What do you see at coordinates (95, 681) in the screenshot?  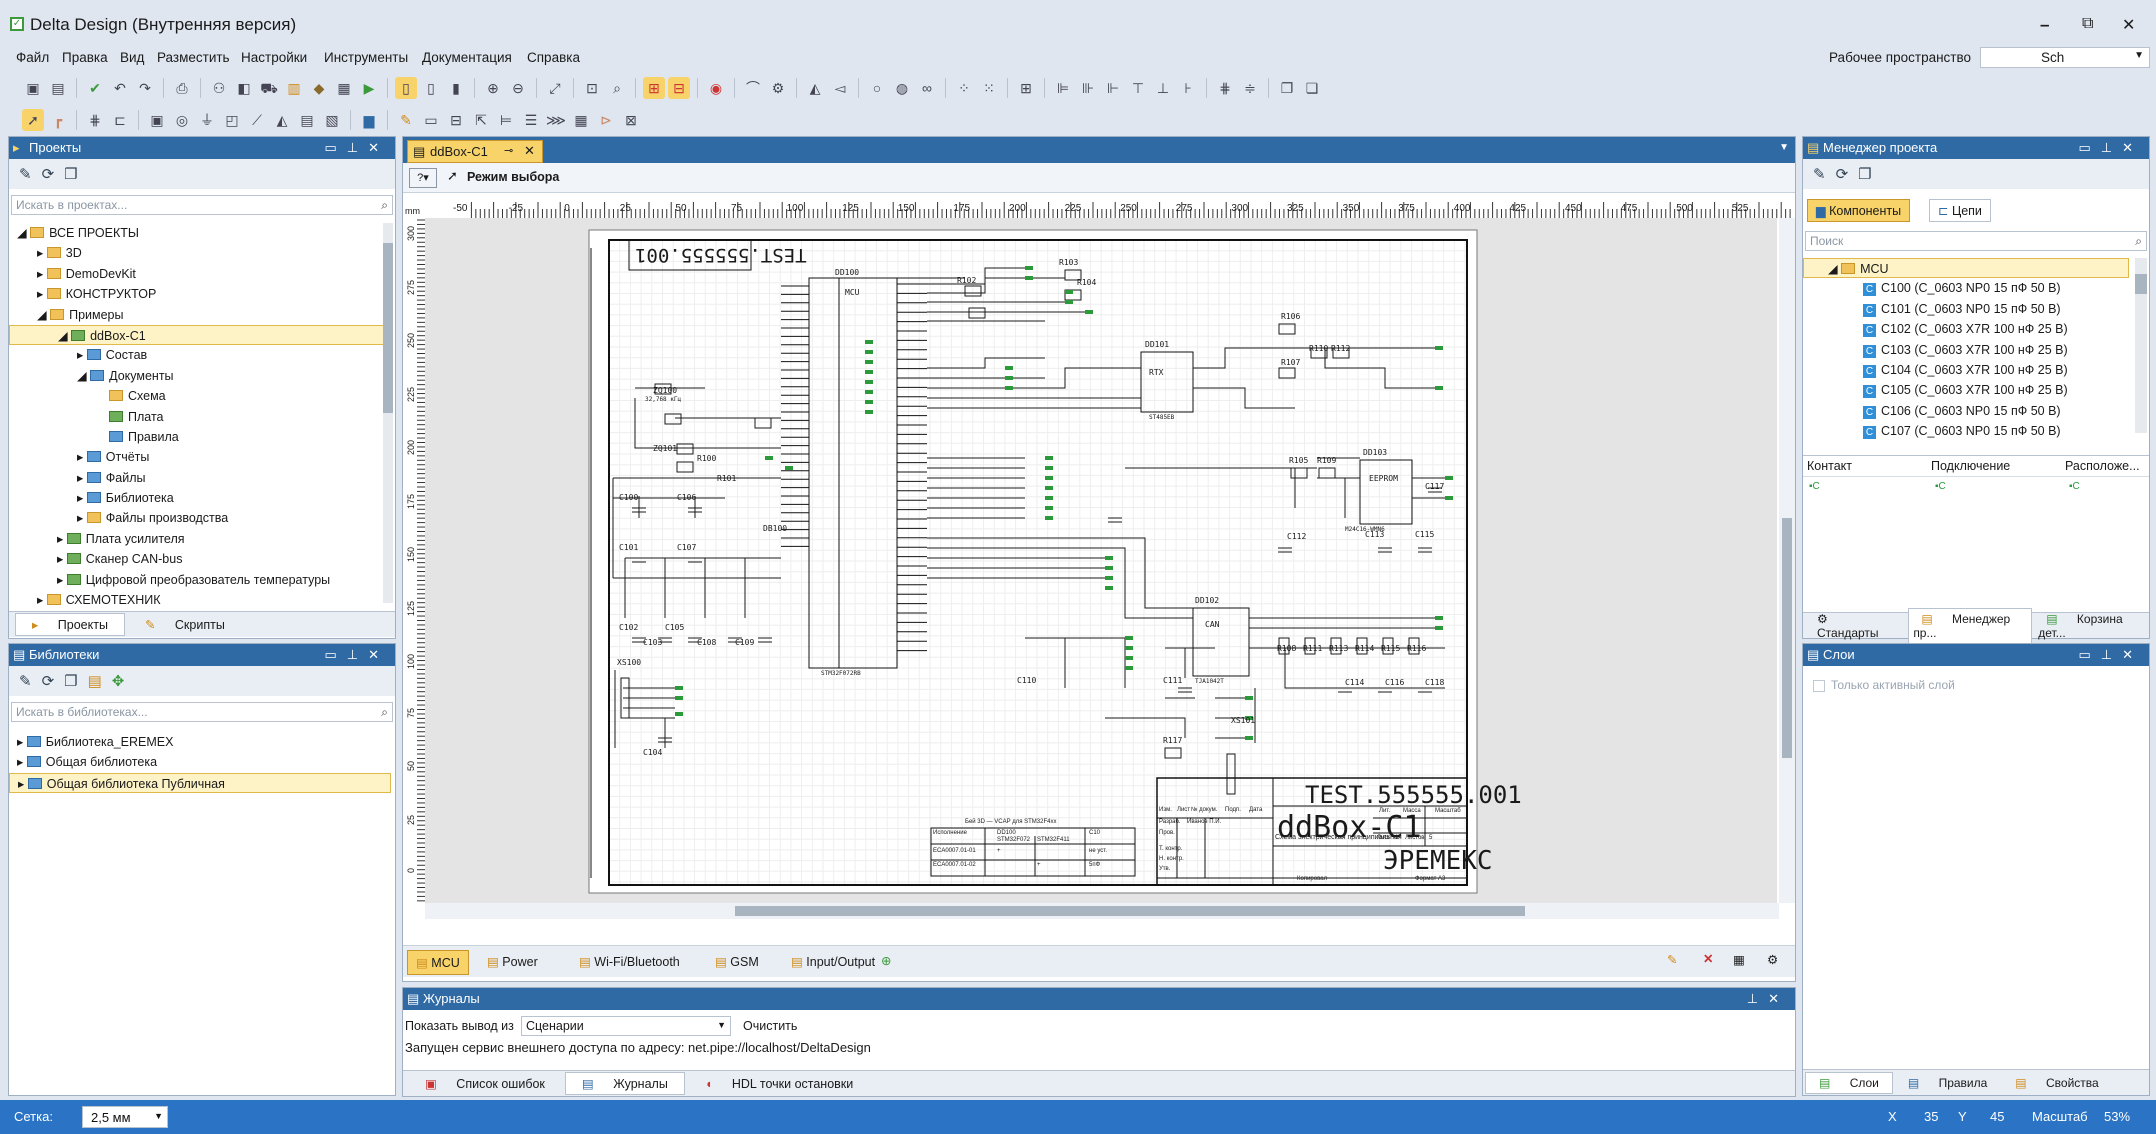 I see `library-add-icon: ▤` at bounding box center [95, 681].